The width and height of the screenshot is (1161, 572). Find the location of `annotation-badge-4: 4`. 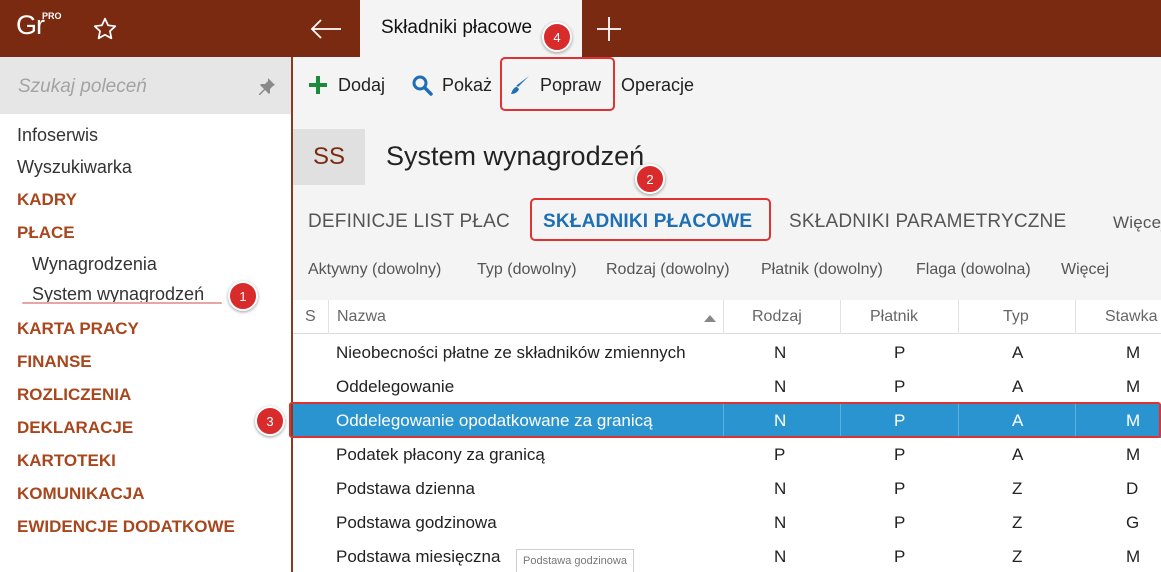

annotation-badge-4: 4 is located at coordinates (557, 37).